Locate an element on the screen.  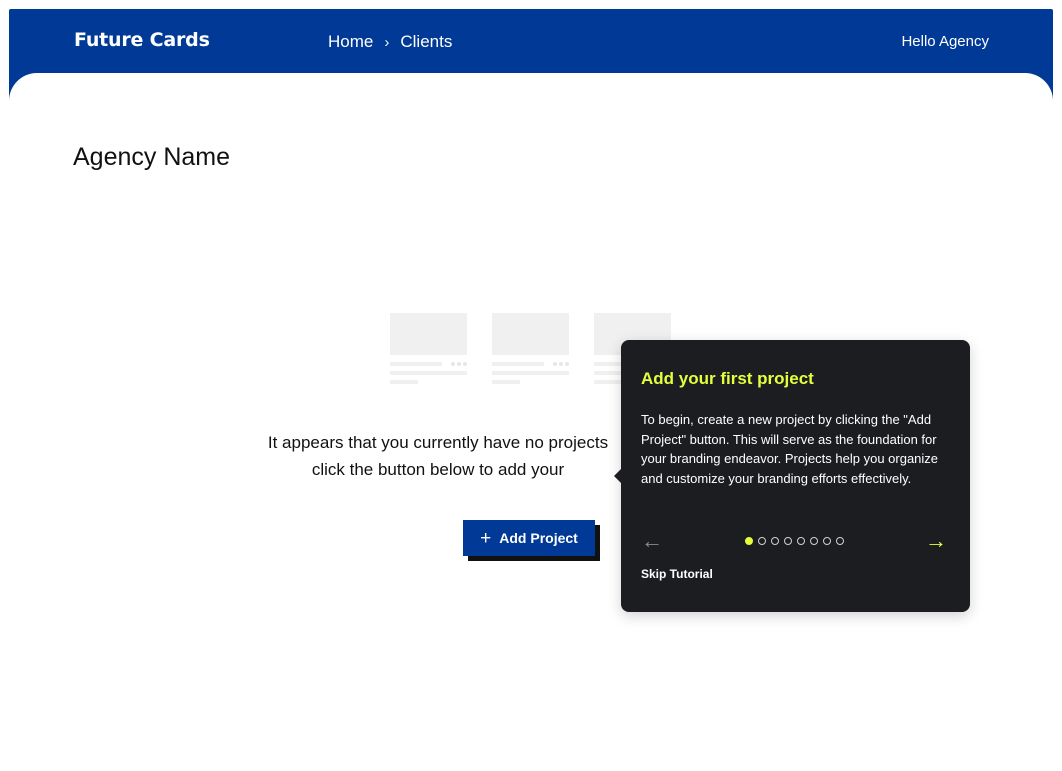
chevron-right-icon: › is located at coordinates (387, 42).